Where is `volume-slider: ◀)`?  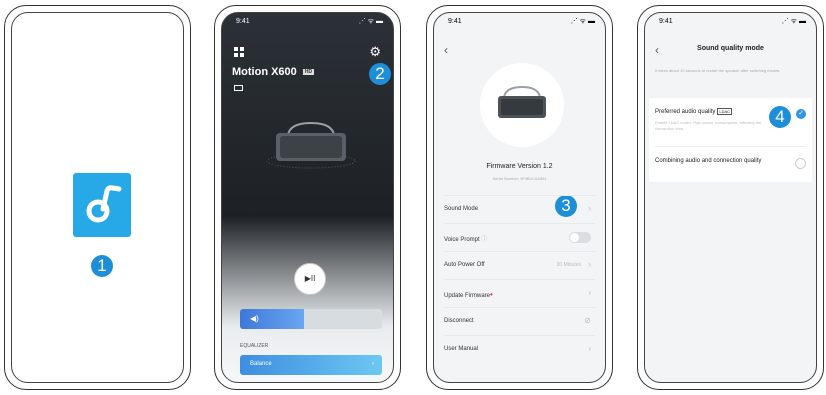 volume-slider: ◀) is located at coordinates (311, 319).